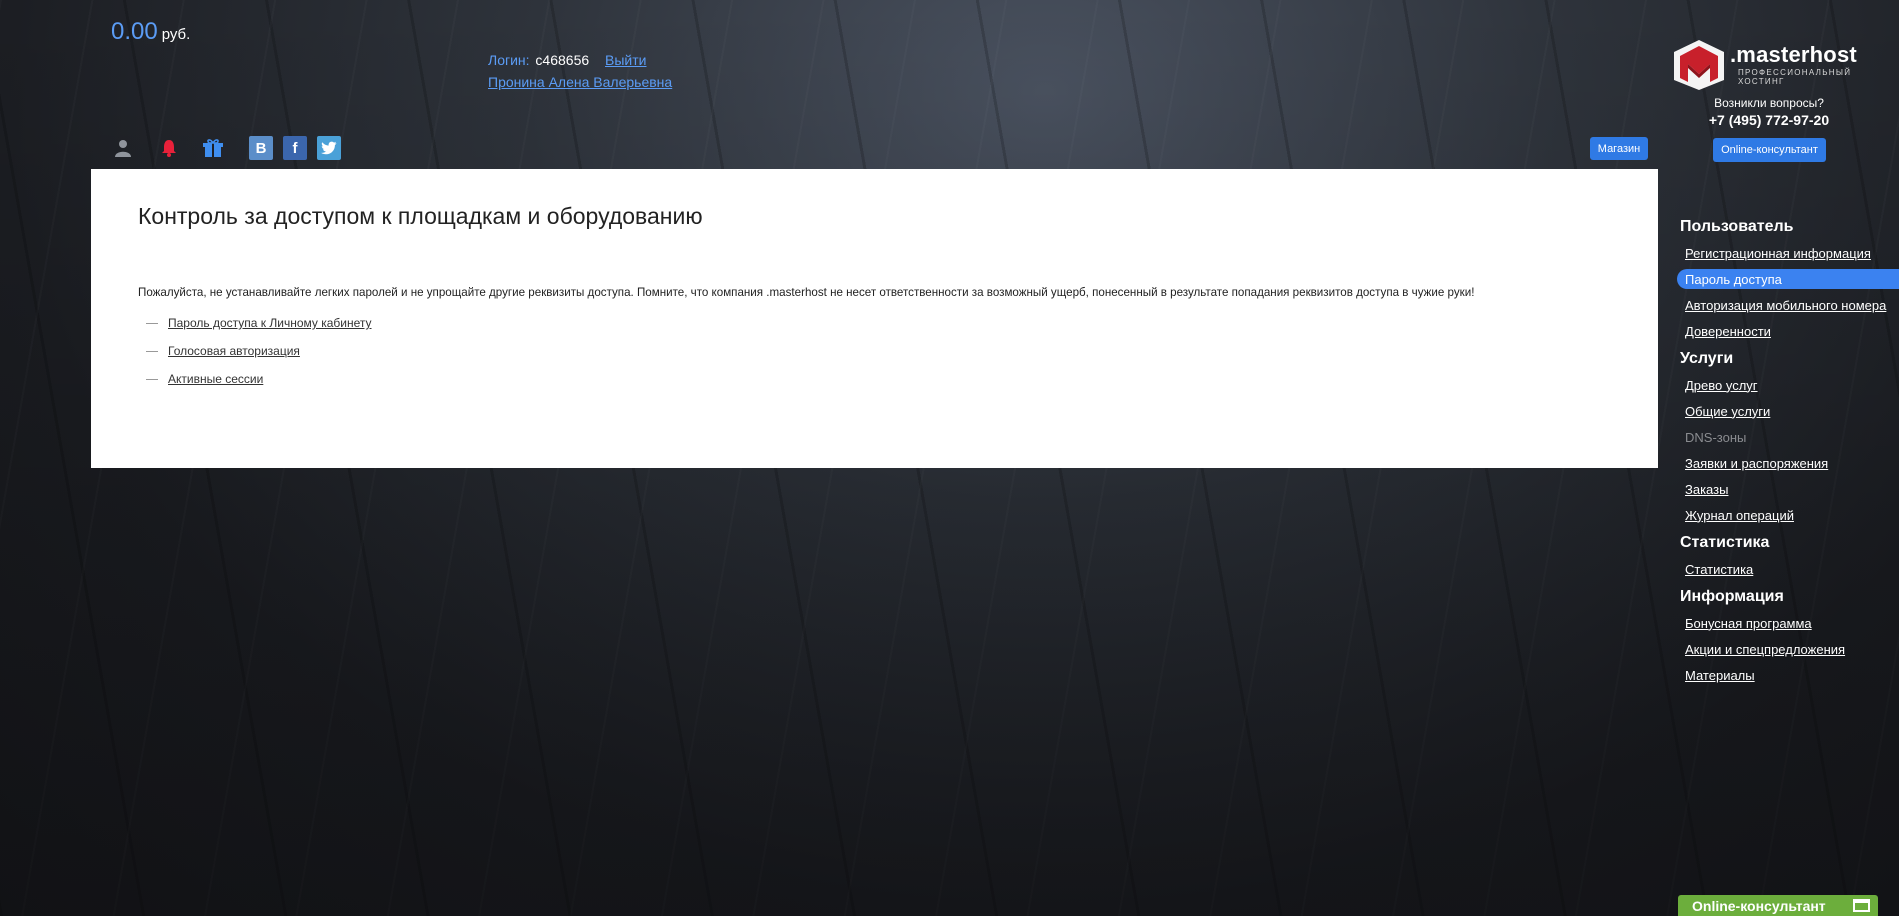 The image size is (1899, 916). Describe the element at coordinates (1793, 54) in the screenshot. I see `brand-name: .masterhost` at that location.